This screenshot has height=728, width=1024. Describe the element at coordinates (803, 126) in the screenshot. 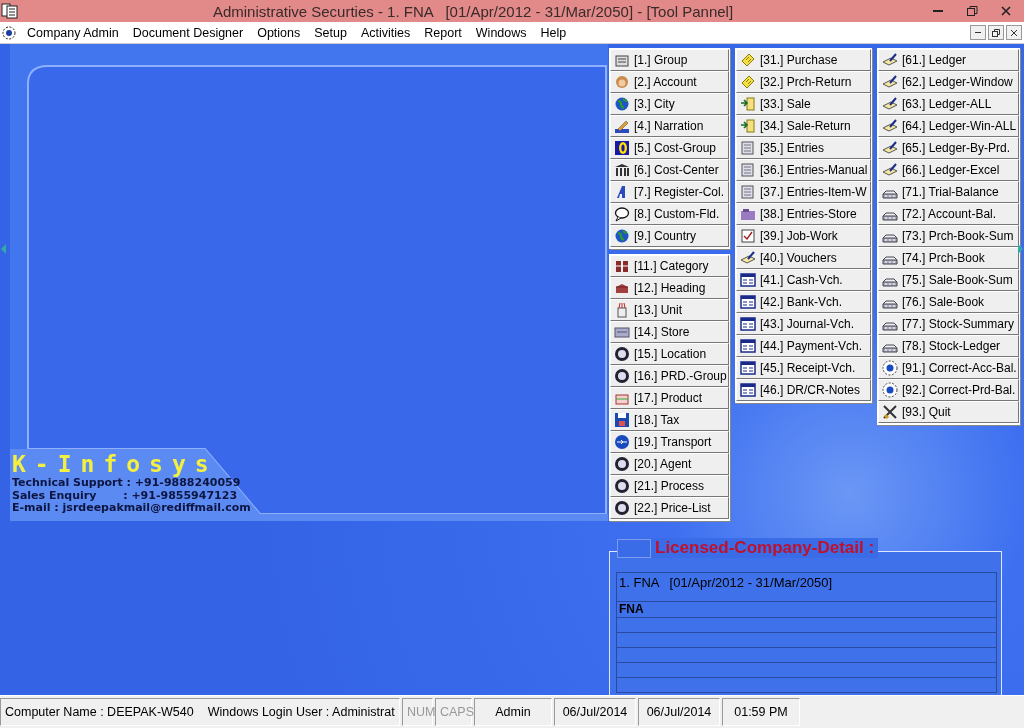

I see `tool-button: [34.] Sale-Return` at that location.